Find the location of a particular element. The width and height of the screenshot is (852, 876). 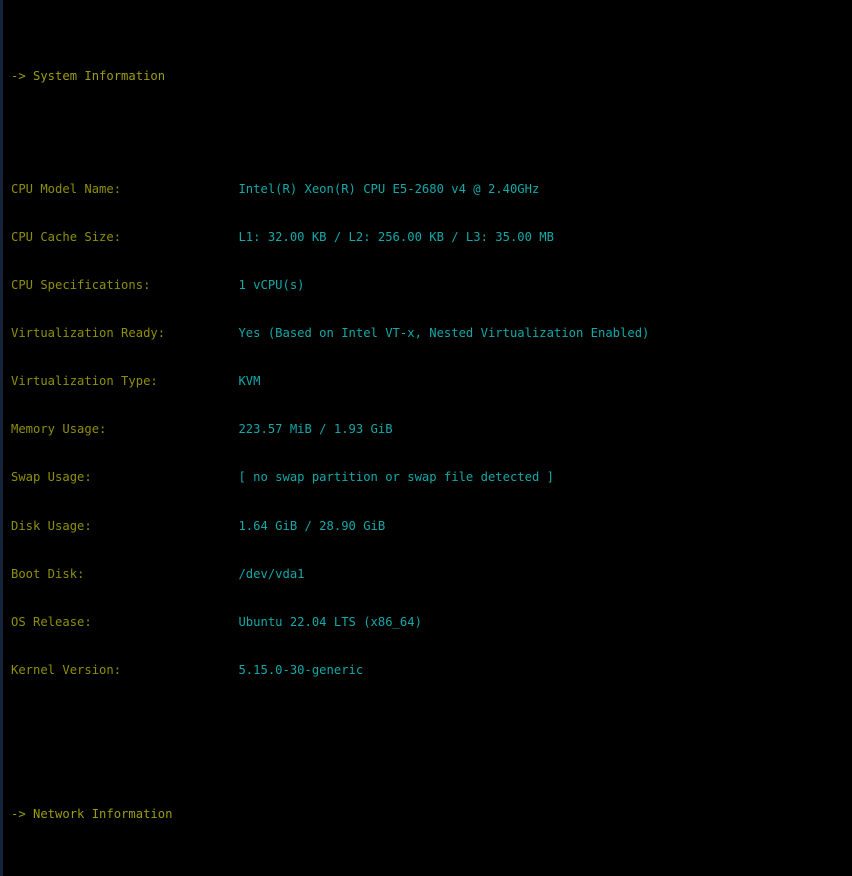

value-virt-type: KVM is located at coordinates (249, 381).